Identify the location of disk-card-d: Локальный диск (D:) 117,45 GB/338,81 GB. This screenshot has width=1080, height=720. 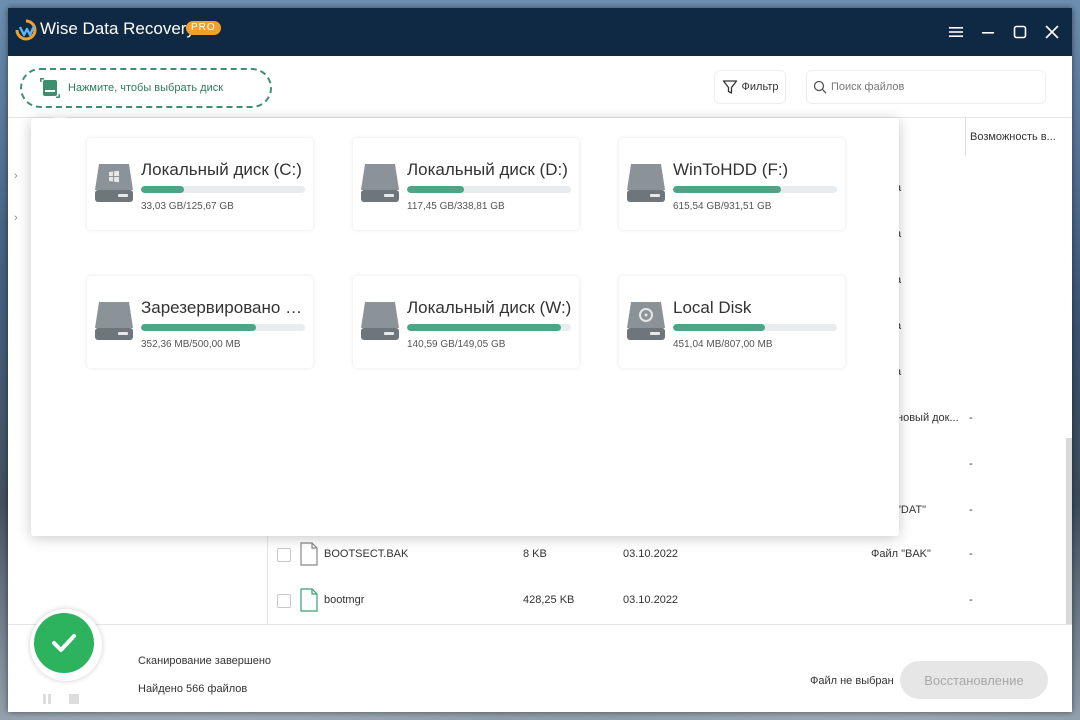
(466, 184).